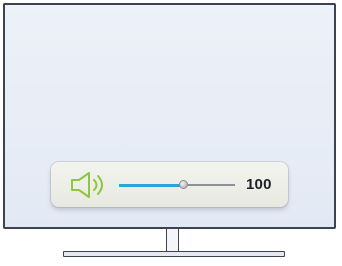 This screenshot has height=266, width=342. What do you see at coordinates (259, 184) in the screenshot?
I see `volume-level-value: 100` at bounding box center [259, 184].